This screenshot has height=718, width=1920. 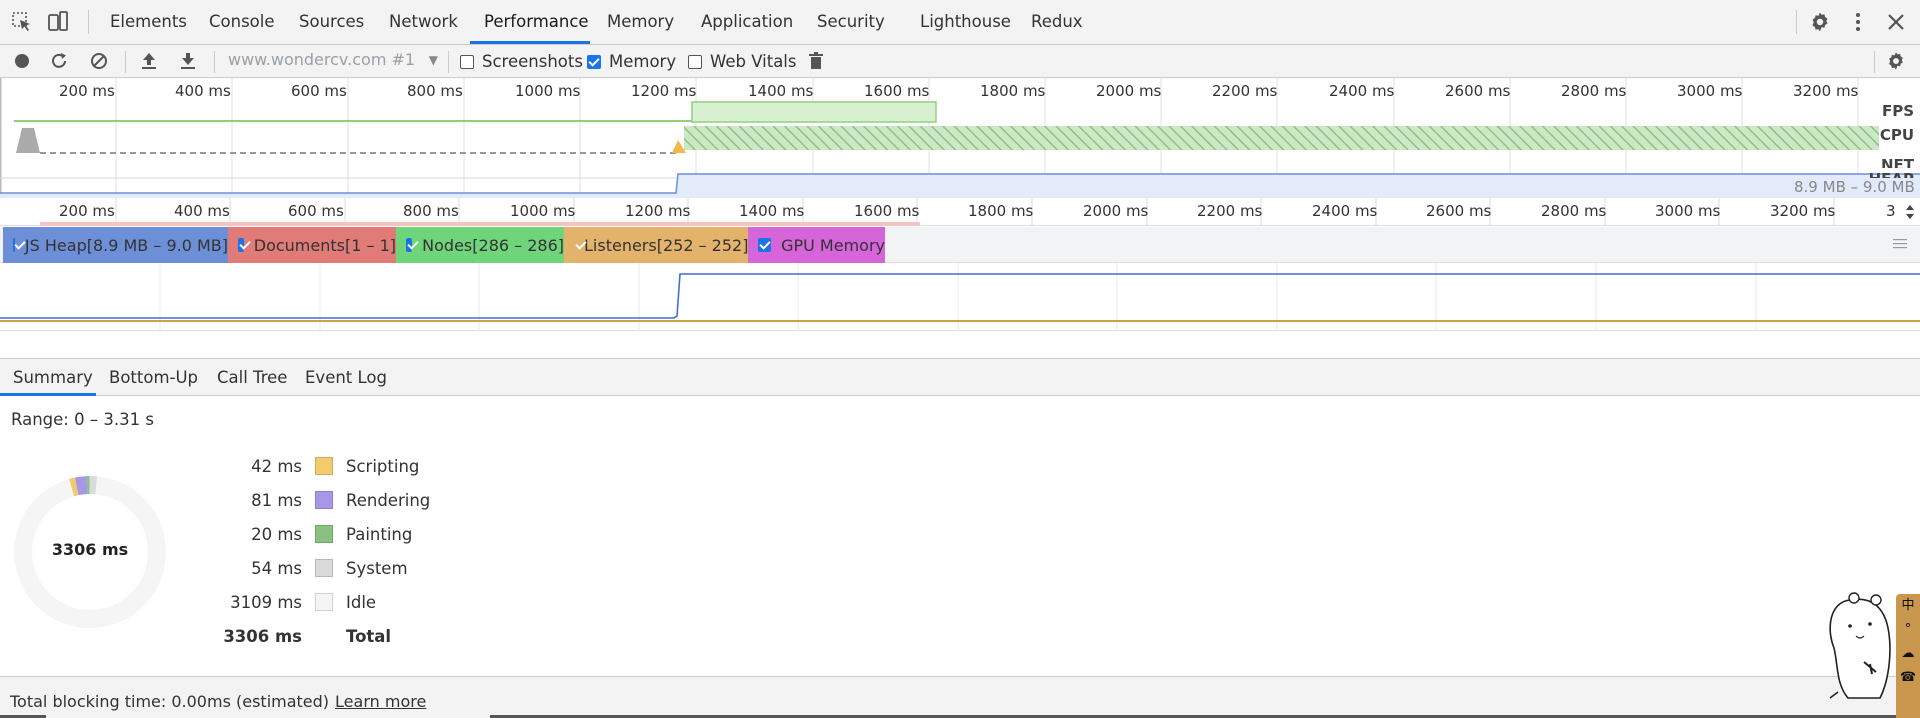 I want to click on summary-label: Painting, so click(x=379, y=534).